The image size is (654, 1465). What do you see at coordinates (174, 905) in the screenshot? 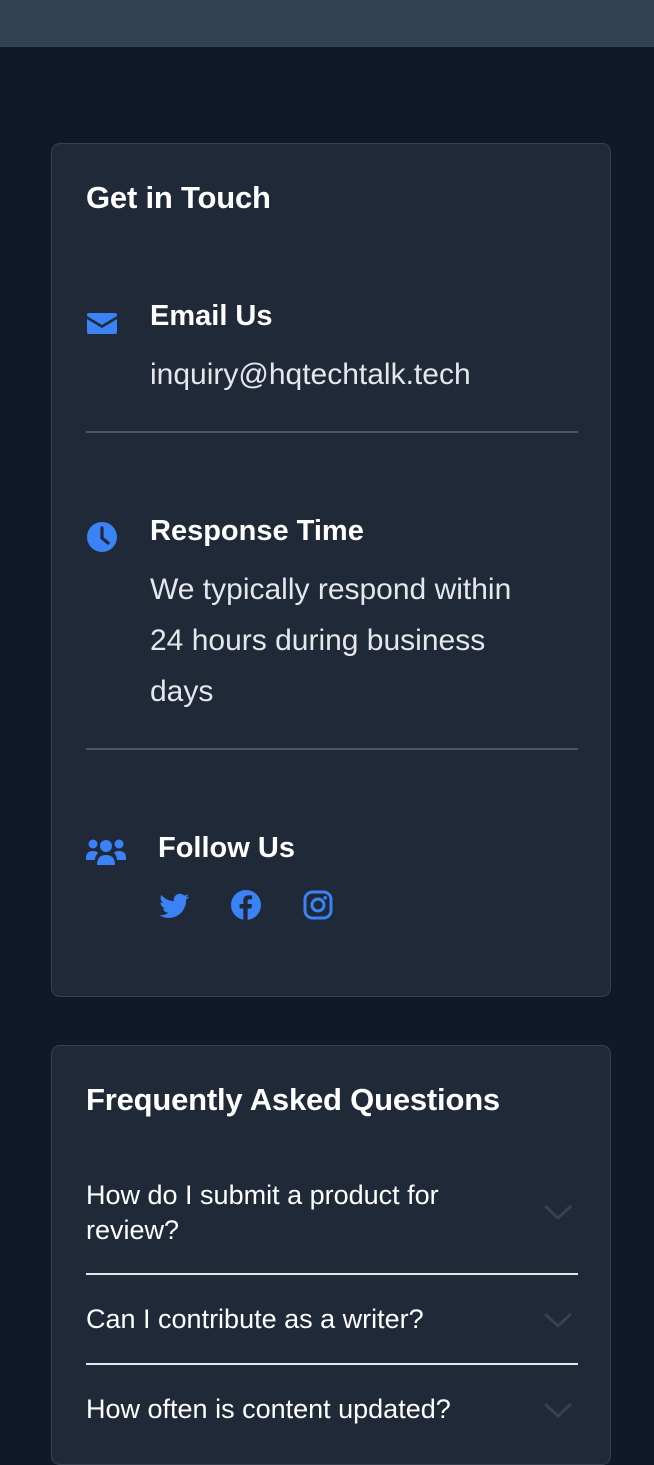
I see `twitter-icon` at bounding box center [174, 905].